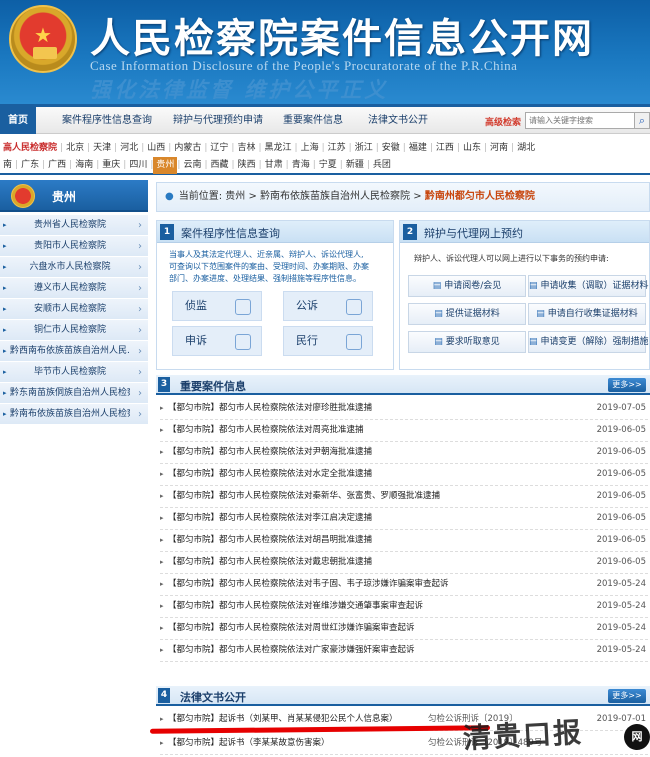 The height and width of the screenshot is (757, 650). I want to click on table-row: ▸ 【都匀市院】都匀市人民检察院依法对周世红涉嫌诈骗案审查起诉 2019-05-24, so click(404, 629).